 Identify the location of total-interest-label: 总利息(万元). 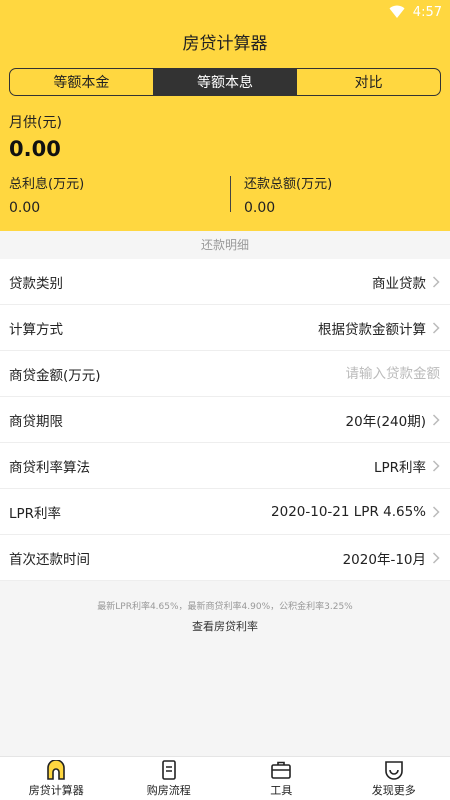
(47, 184).